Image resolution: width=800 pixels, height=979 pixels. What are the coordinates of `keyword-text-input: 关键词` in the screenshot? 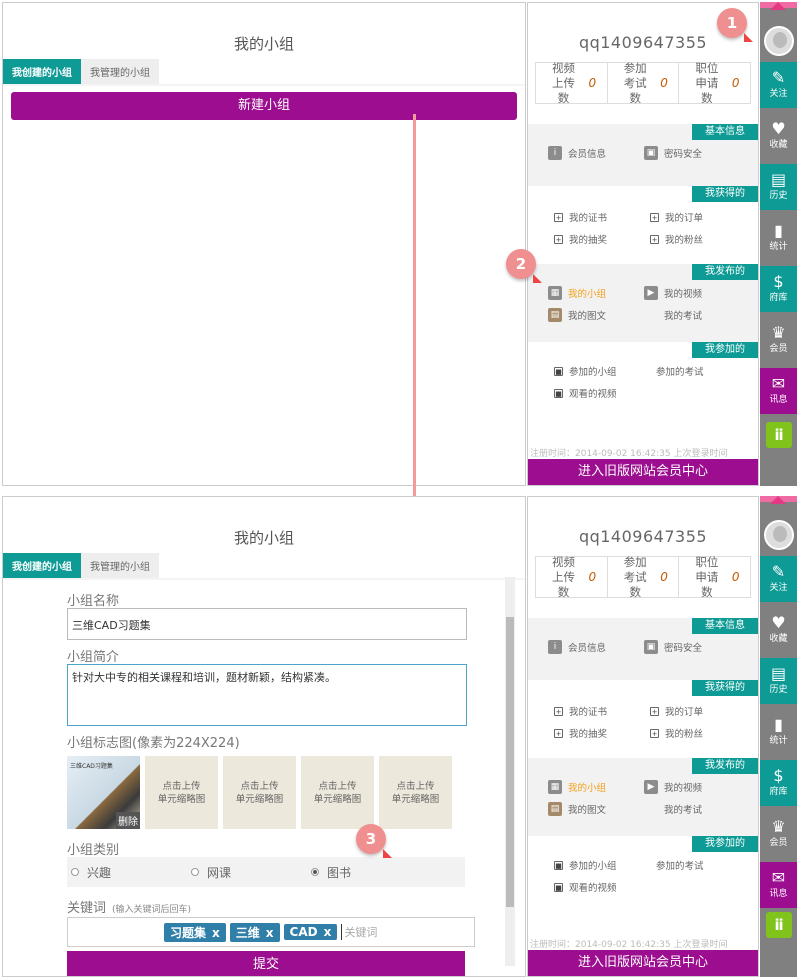 It's located at (359, 932).